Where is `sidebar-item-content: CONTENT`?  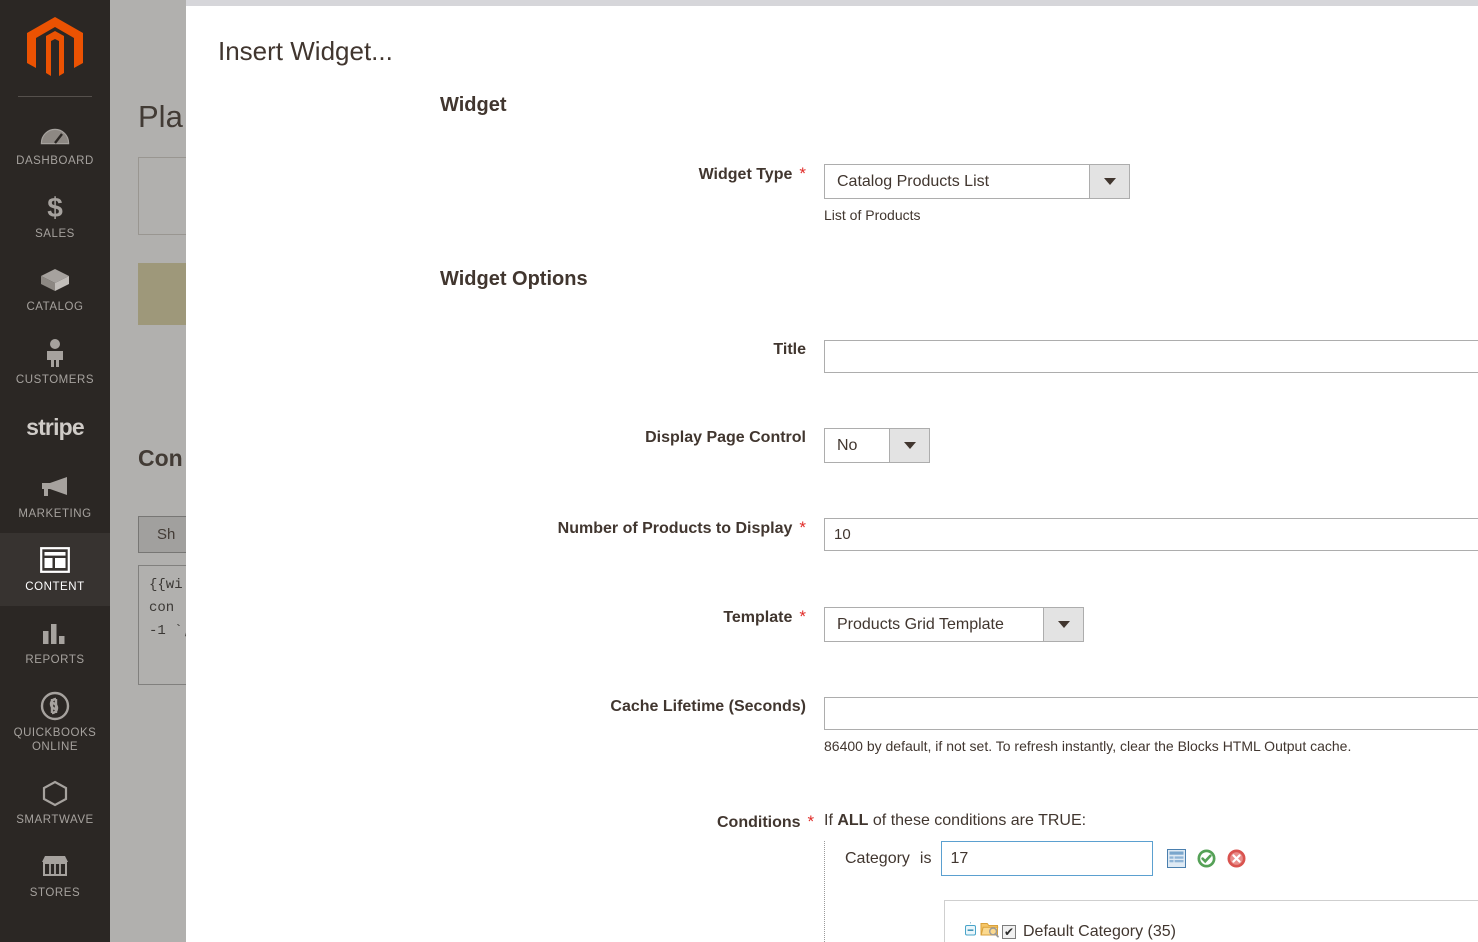
sidebar-item-content: CONTENT is located at coordinates (55, 569).